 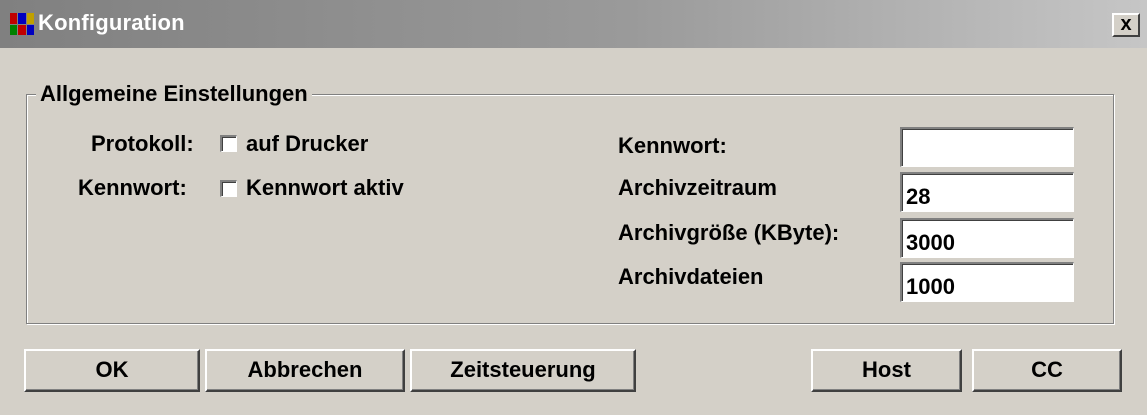 I want to click on ok-button: OK, so click(x=112, y=370).